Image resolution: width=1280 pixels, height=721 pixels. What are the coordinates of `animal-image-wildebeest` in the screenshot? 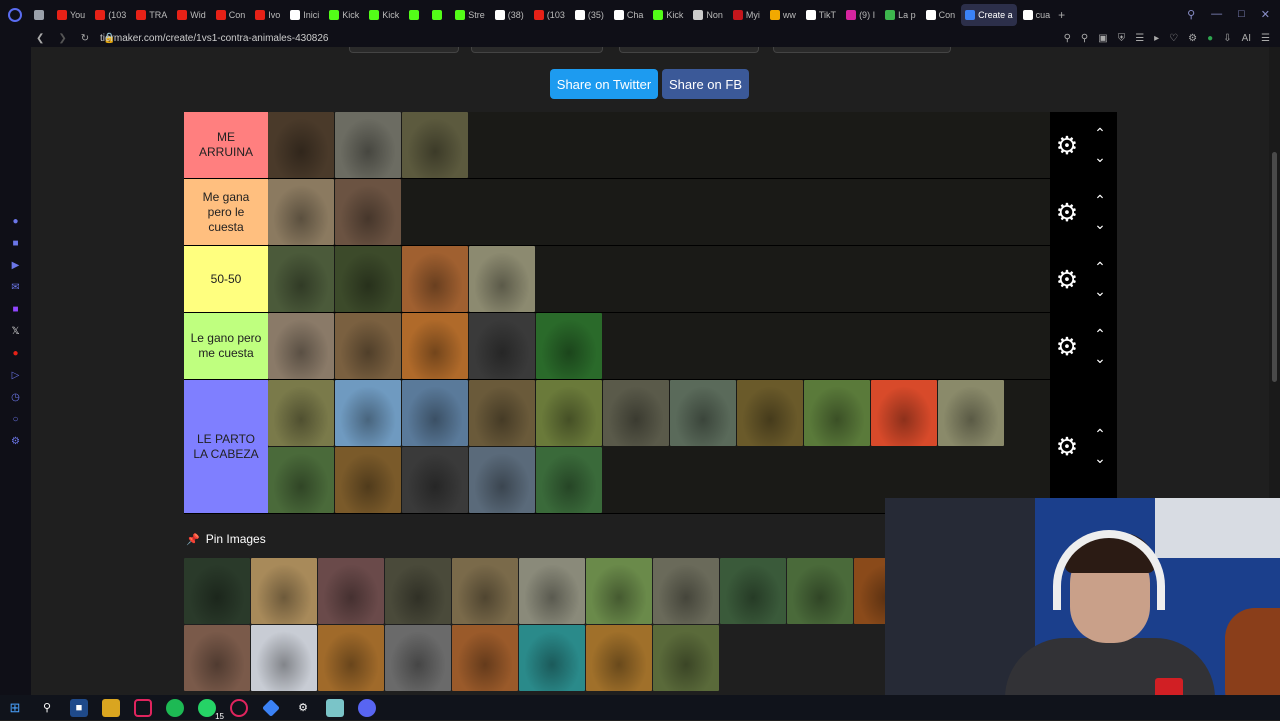 It's located at (301, 212).